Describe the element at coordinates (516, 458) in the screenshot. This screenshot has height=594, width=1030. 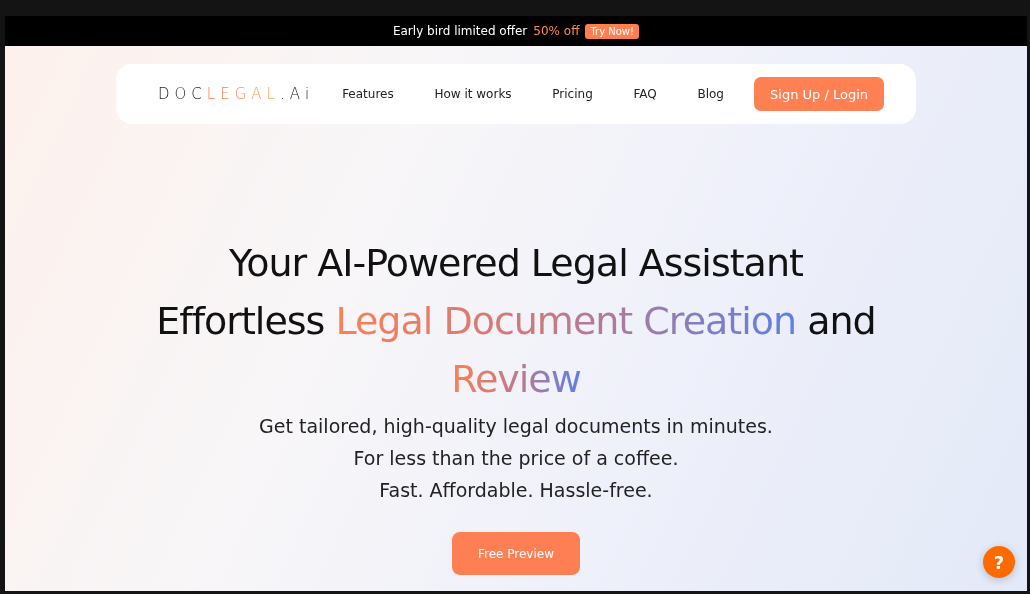
I see `subtitle: For less than the price of a coffee.` at that location.